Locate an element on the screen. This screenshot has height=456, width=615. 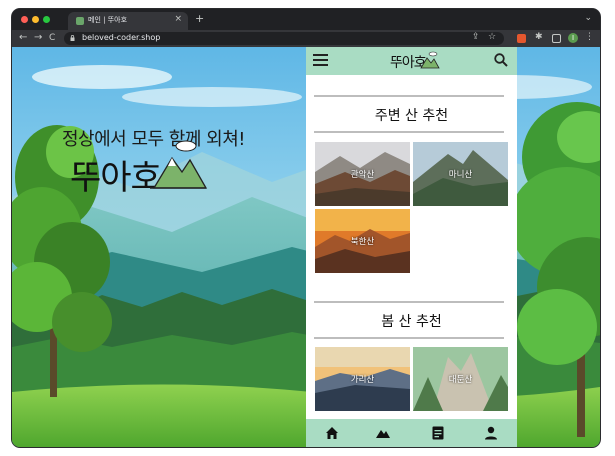
card-label: 마니산 is located at coordinates (460, 175).